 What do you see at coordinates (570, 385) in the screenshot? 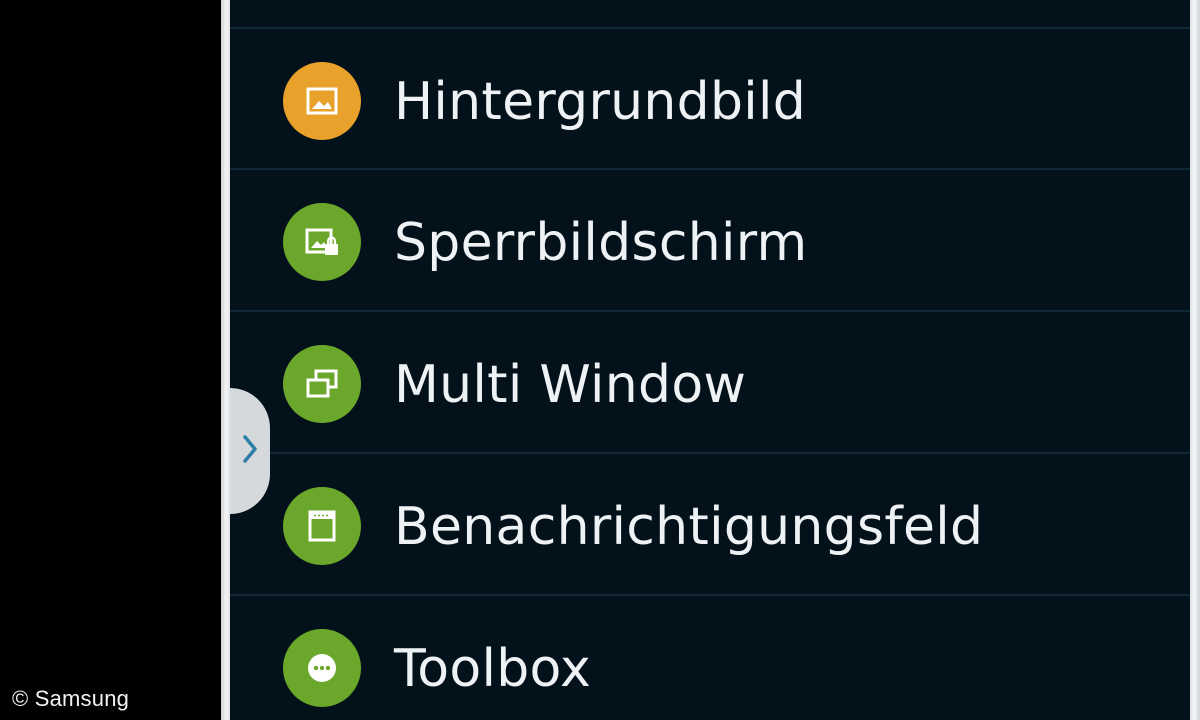
I see `list-item-label: Multi Window` at bounding box center [570, 385].